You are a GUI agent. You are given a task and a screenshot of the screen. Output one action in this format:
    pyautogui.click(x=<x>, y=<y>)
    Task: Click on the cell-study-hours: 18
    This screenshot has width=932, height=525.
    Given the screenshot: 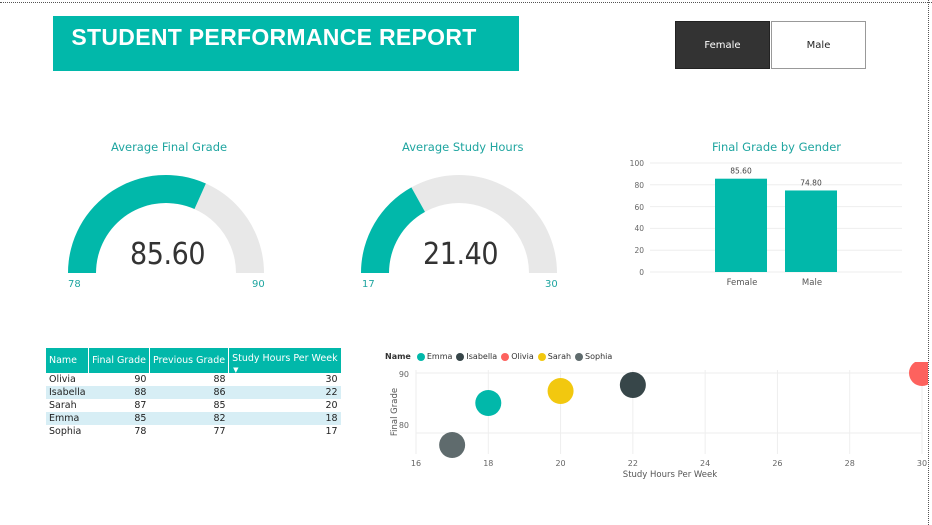 What is the action you would take?
    pyautogui.click(x=284, y=418)
    